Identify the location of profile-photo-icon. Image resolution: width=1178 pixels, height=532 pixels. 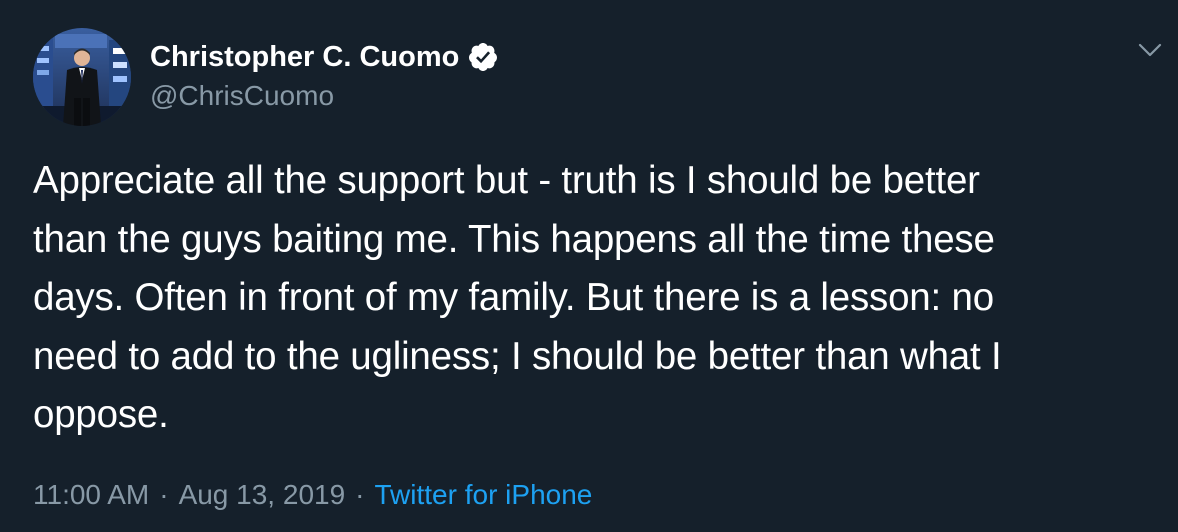
(82, 77).